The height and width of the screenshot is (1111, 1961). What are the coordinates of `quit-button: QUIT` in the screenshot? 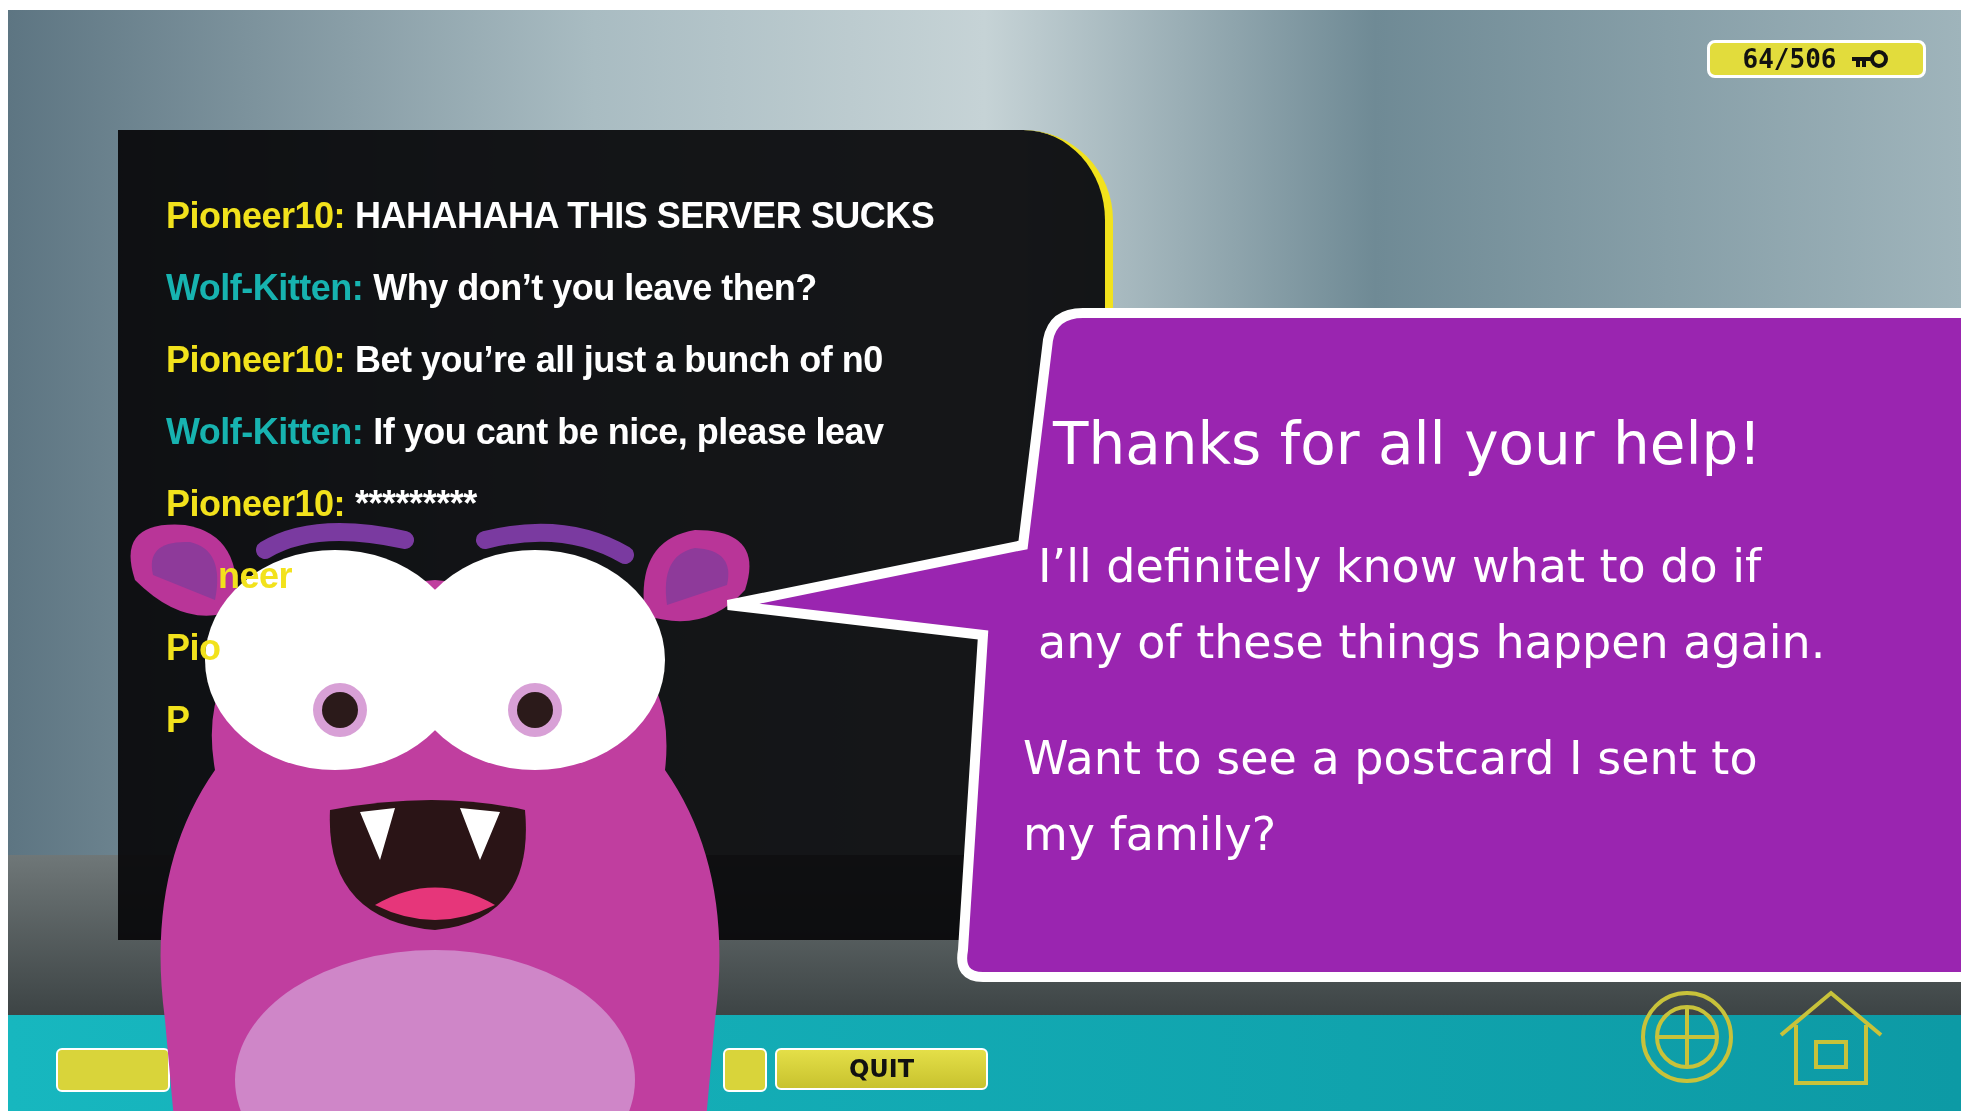 It's located at (881, 1069).